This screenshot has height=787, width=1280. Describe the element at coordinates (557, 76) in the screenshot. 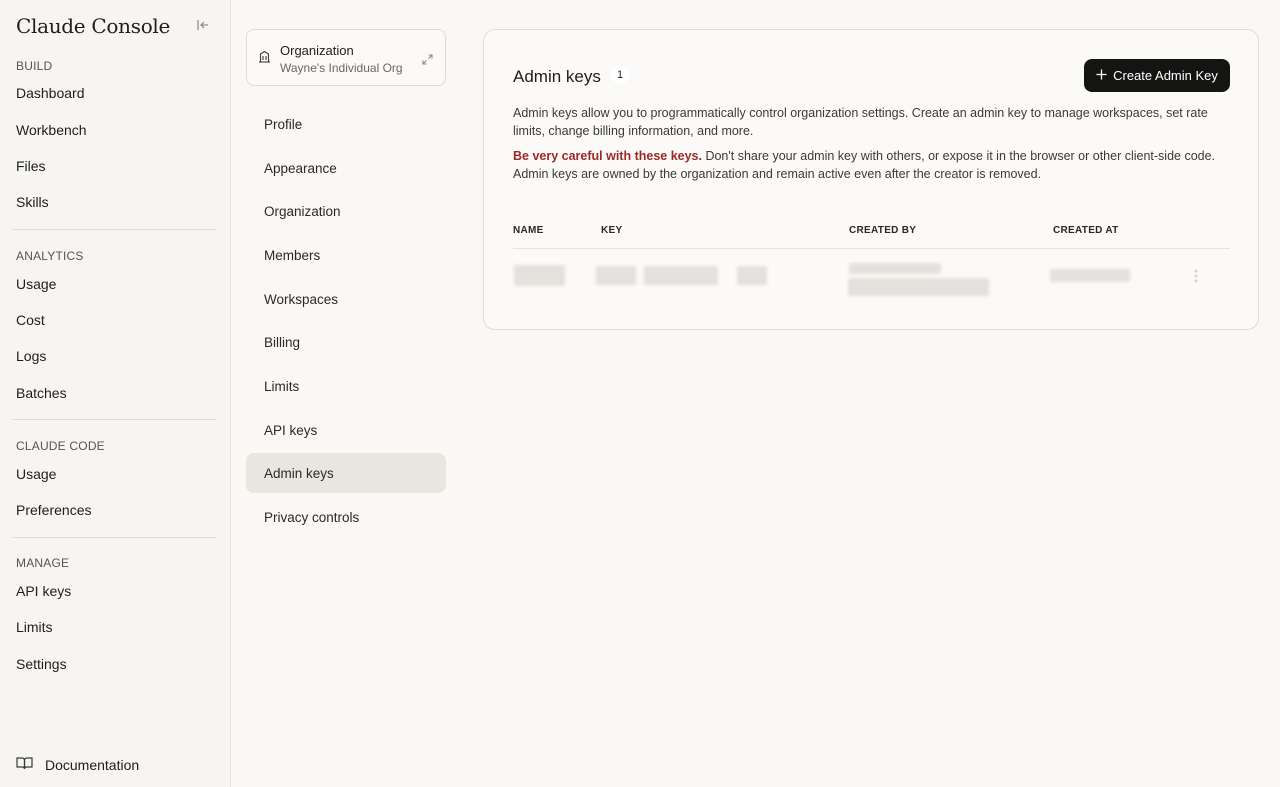

I see `page-title: Admin keys` at that location.